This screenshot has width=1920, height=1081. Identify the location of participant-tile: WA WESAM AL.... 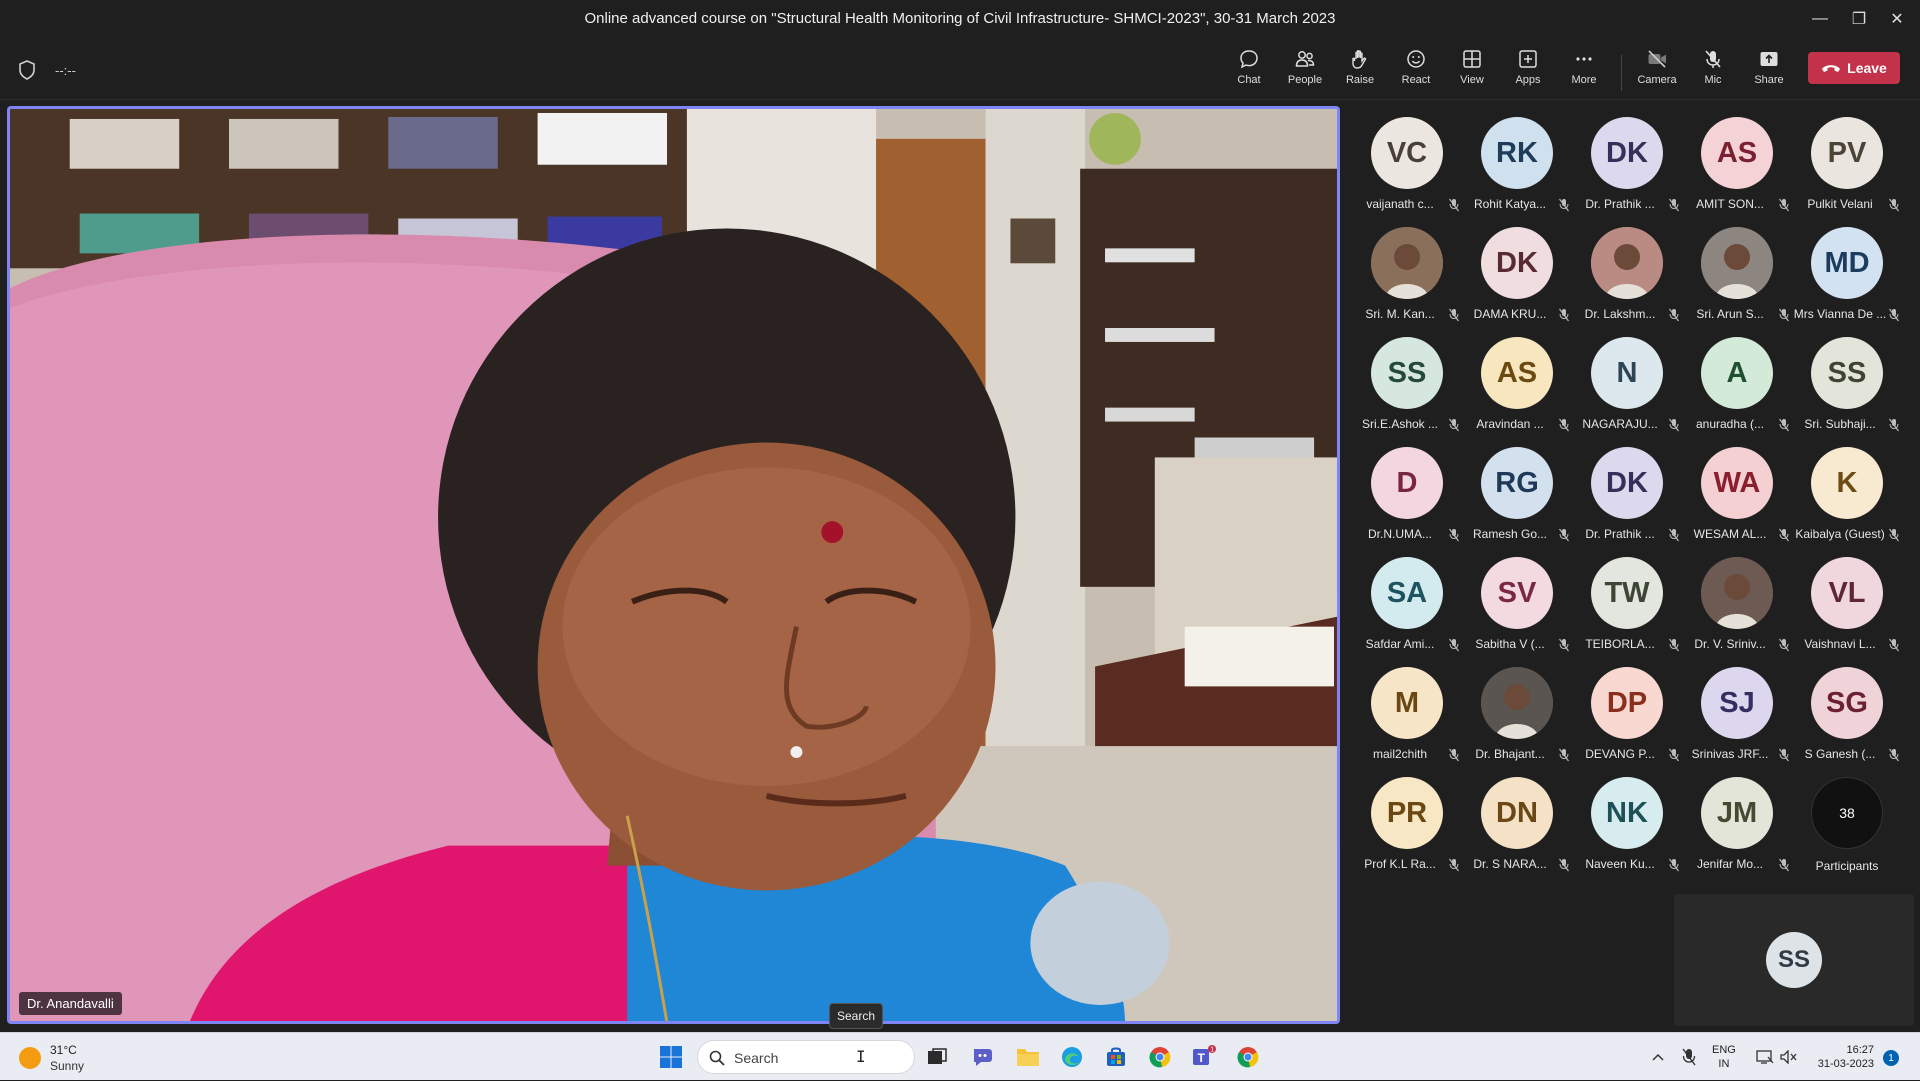
(1737, 495).